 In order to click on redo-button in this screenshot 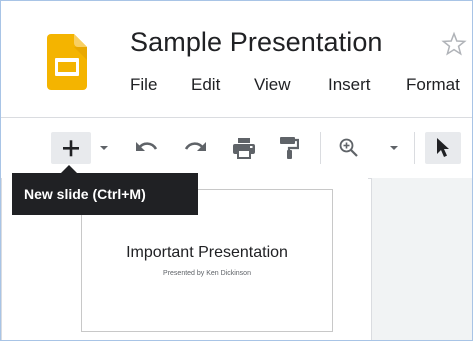, I will do `click(195, 148)`.